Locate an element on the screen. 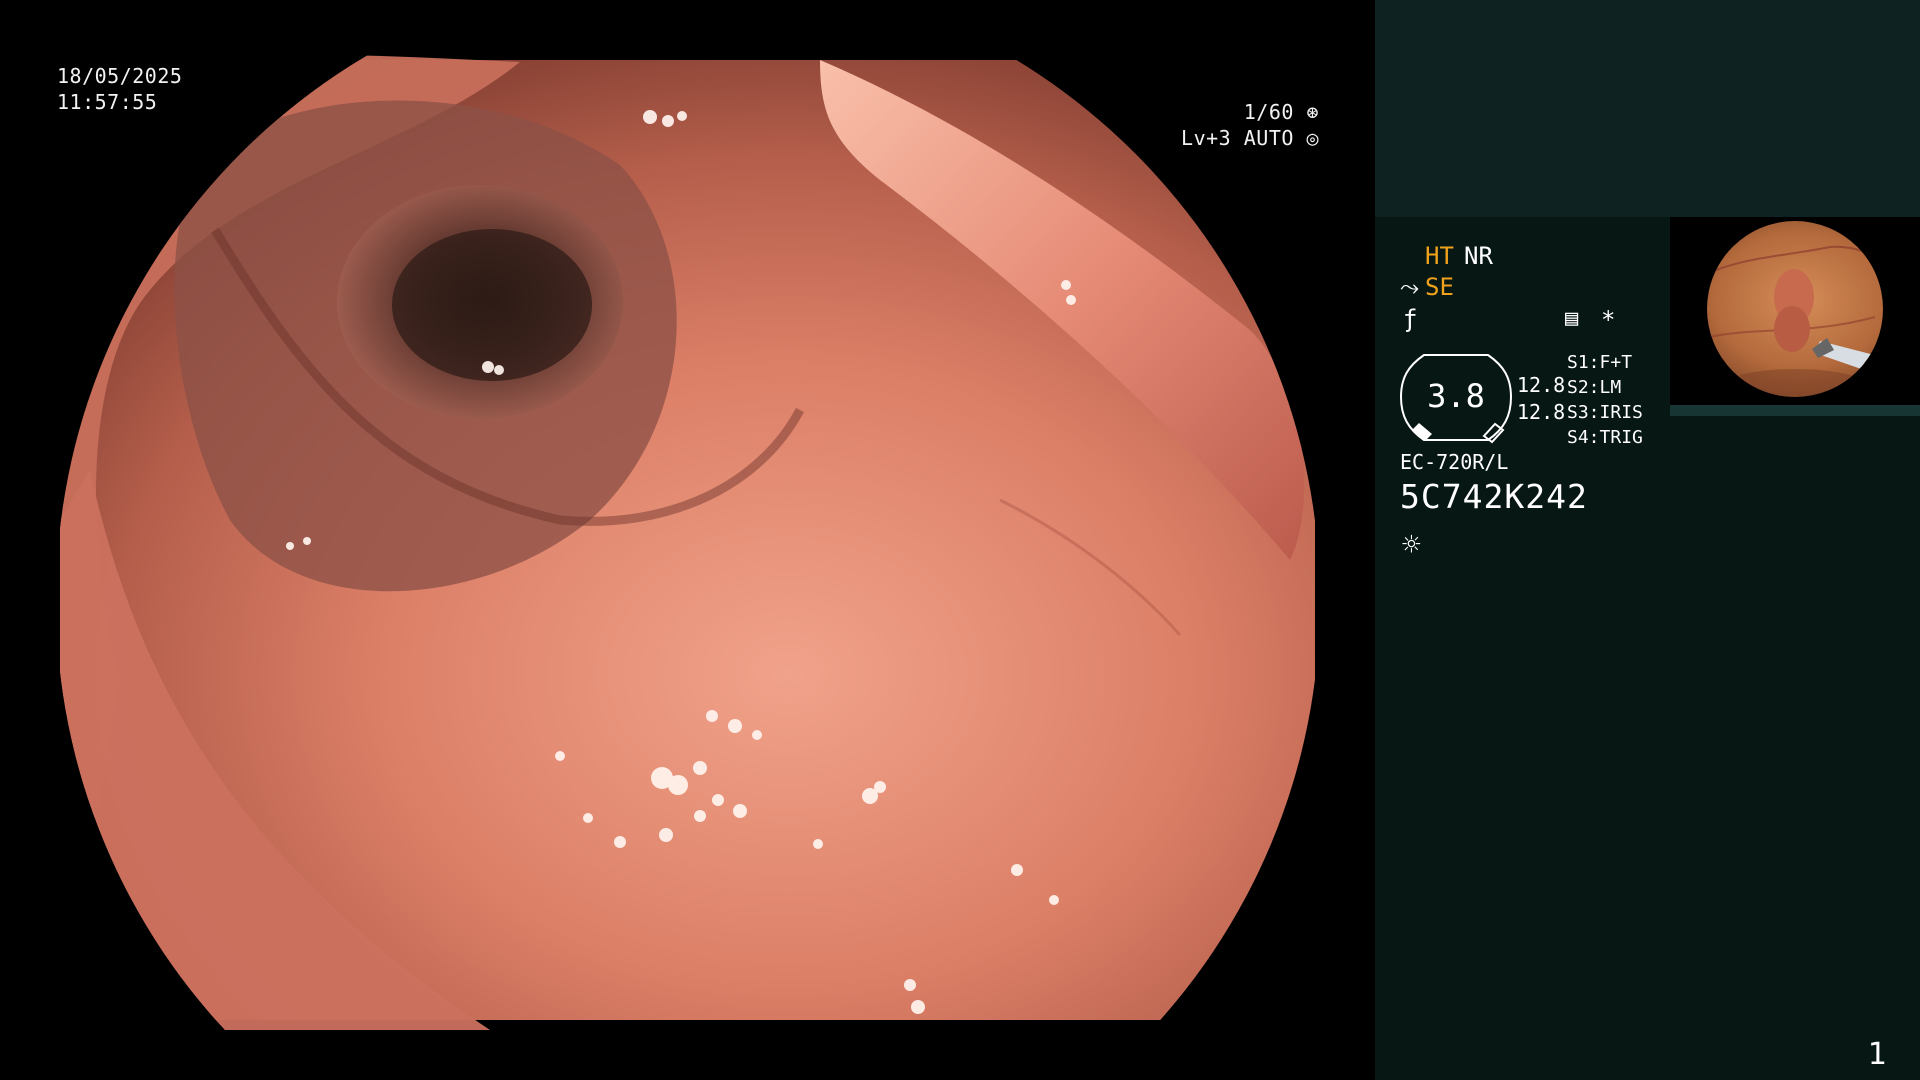  dial-value-text: 3.8 is located at coordinates (1456, 396).